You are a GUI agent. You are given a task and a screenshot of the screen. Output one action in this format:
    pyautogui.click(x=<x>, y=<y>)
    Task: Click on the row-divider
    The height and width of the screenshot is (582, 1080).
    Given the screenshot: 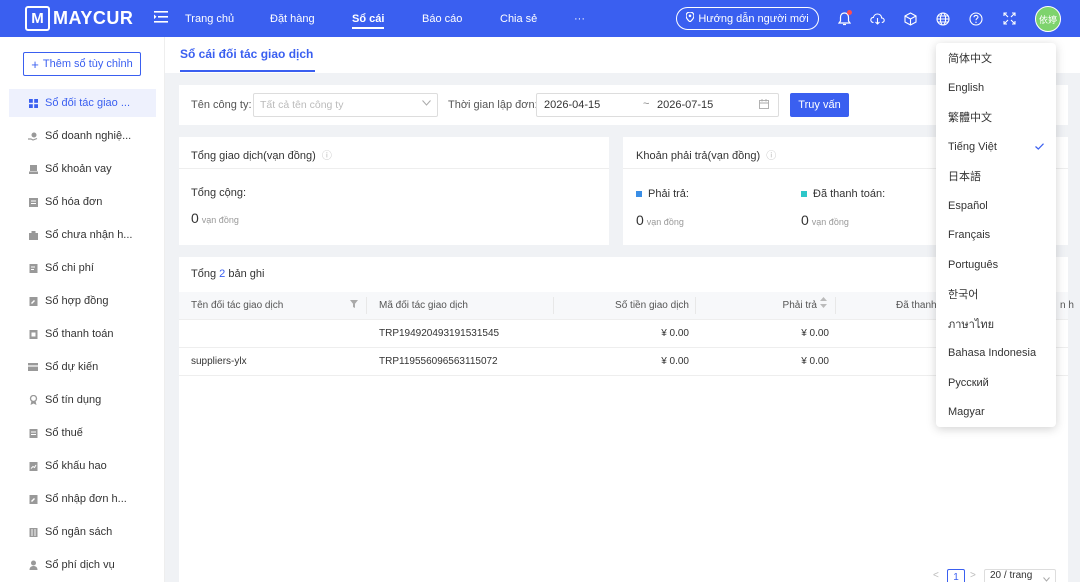 What is the action you would take?
    pyautogui.click(x=623, y=347)
    